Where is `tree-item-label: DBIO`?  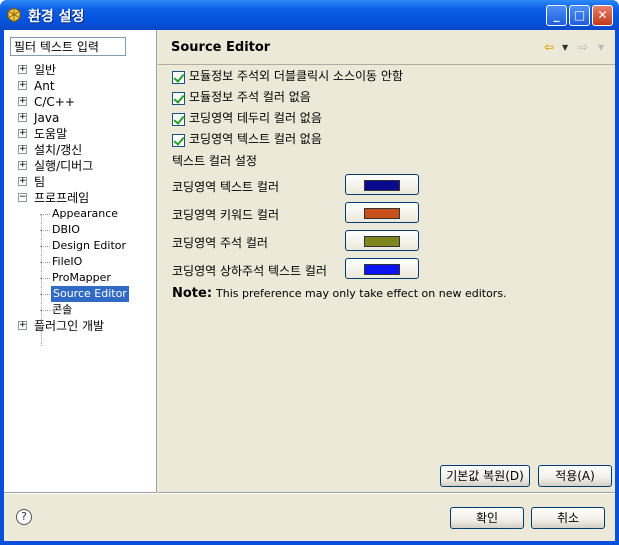 tree-item-label: DBIO is located at coordinates (66, 229).